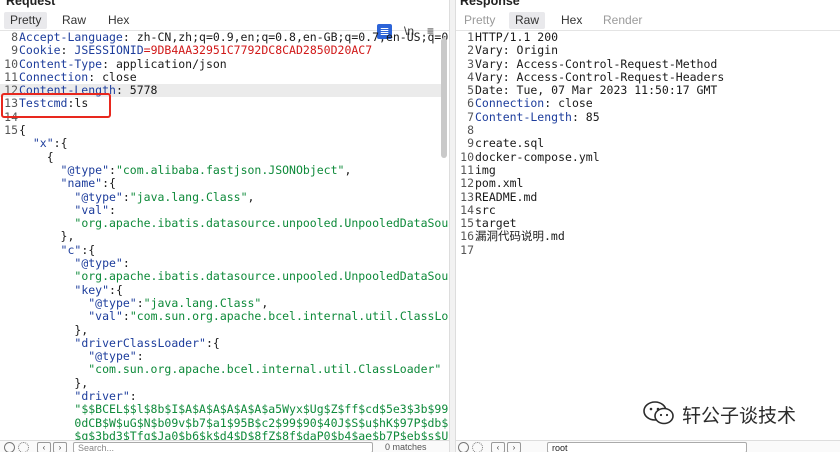 The height and width of the screenshot is (452, 840). I want to click on code-line: "c":{, so click(220, 249).